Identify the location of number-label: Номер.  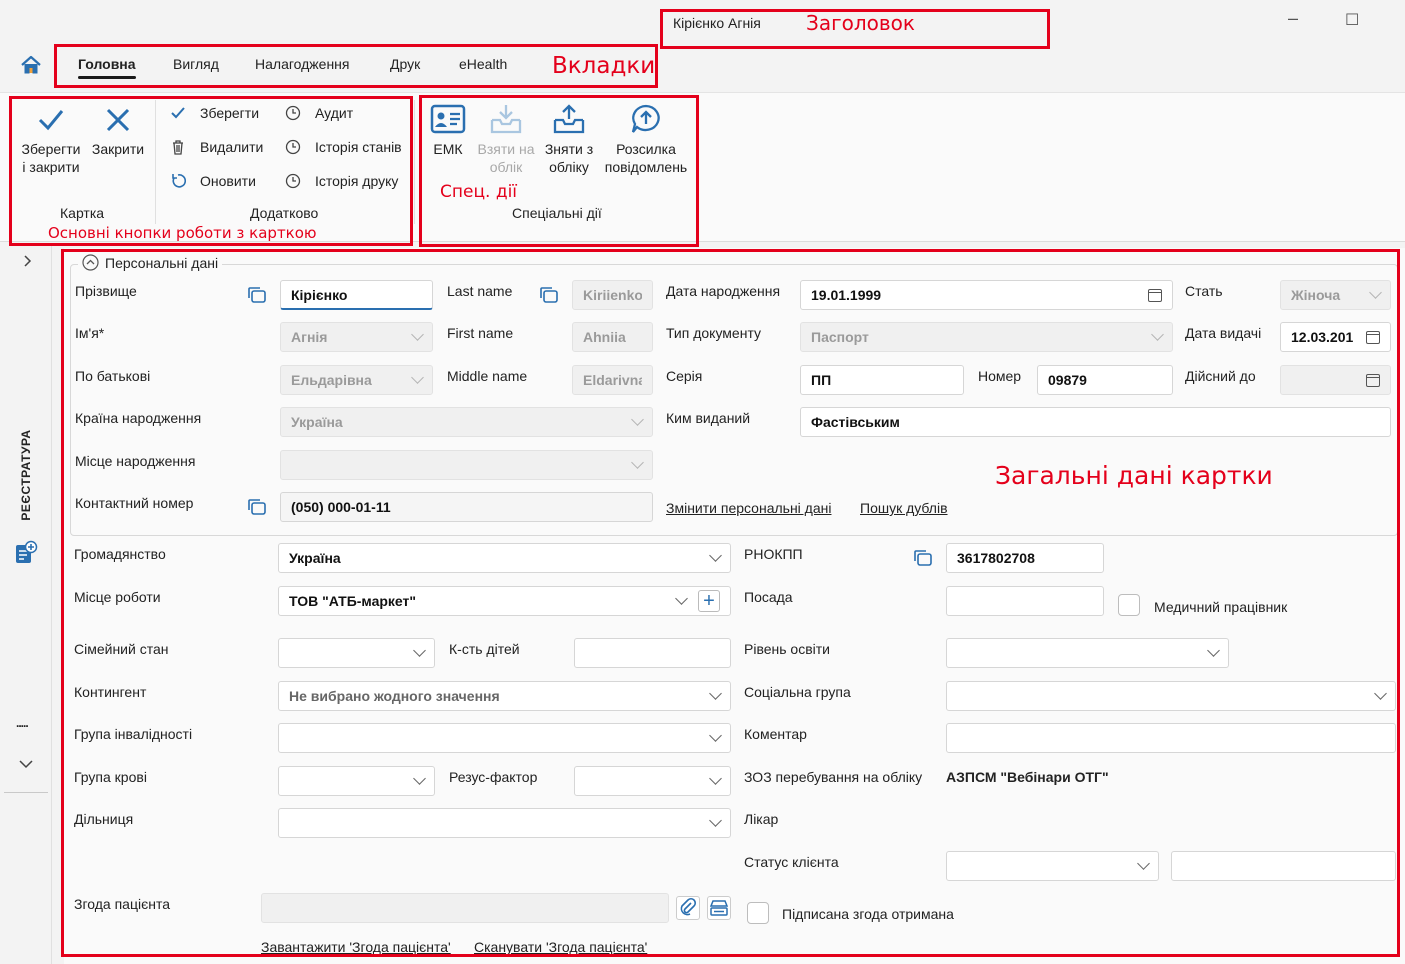
(1000, 376).